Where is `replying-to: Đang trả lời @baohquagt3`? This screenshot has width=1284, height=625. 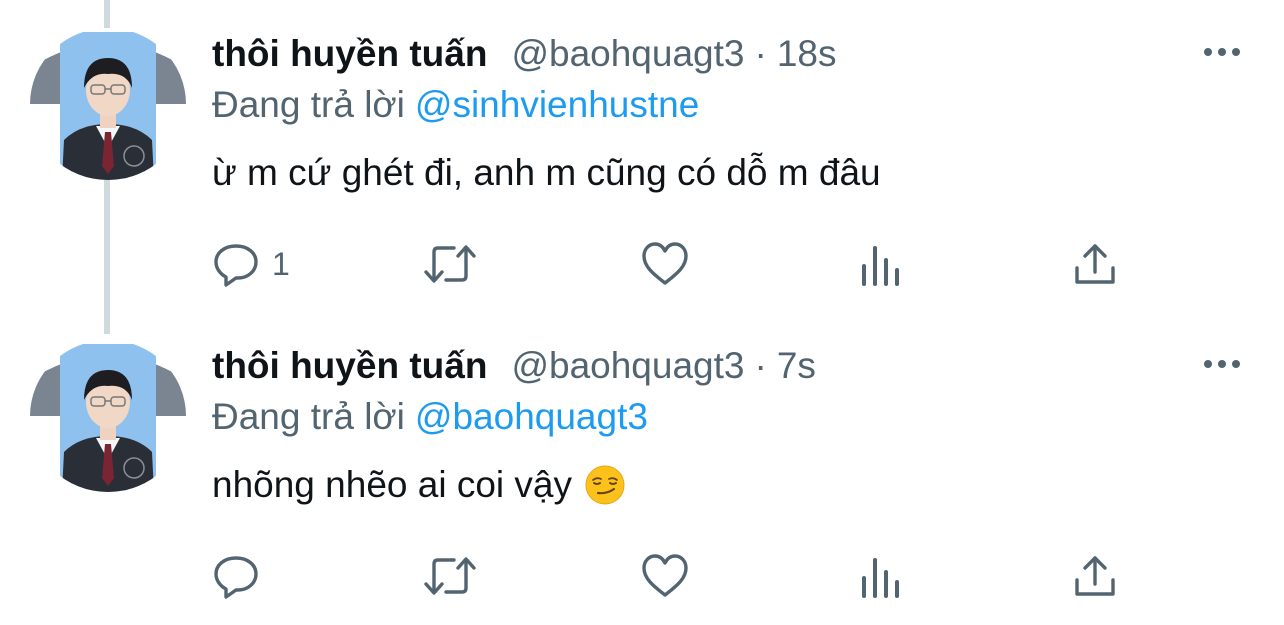
replying-to: Đang trả lời @baohquagt3 is located at coordinates (430, 417).